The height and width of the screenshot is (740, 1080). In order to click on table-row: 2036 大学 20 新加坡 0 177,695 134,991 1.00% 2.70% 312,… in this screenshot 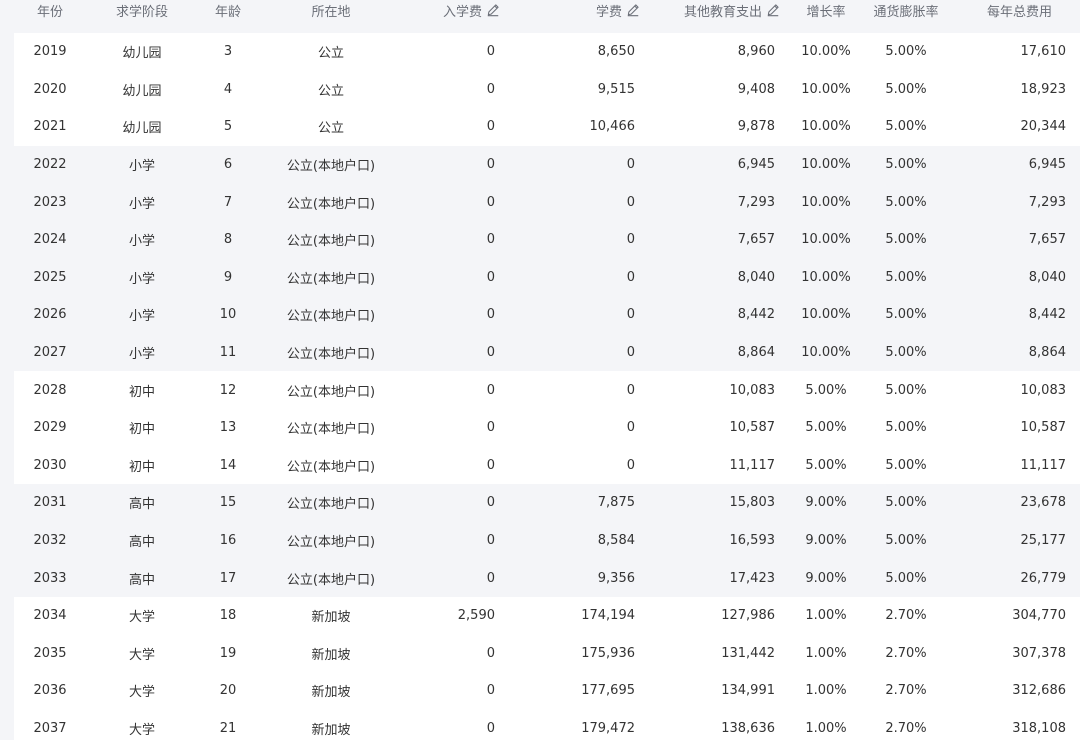, I will do `click(547, 691)`.